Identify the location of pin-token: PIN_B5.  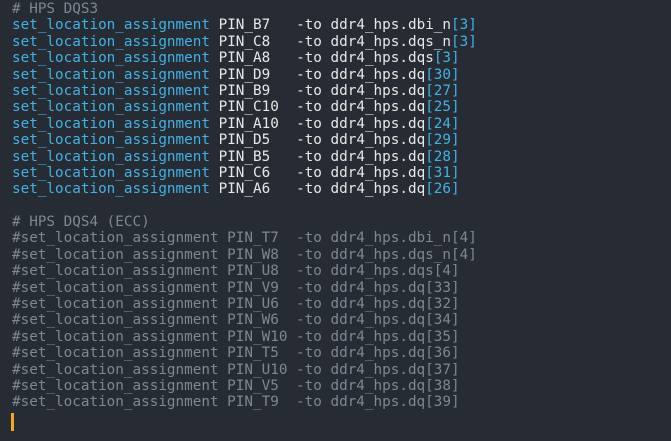
(248, 156).